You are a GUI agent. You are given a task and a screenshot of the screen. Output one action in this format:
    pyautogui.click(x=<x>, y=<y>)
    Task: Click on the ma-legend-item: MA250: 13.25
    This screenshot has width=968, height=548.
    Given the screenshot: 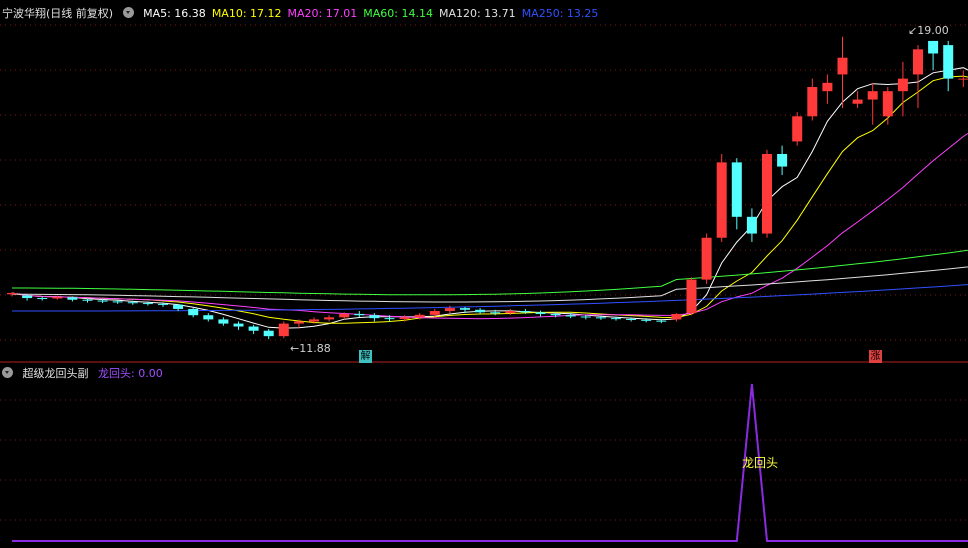 What is the action you would take?
    pyautogui.click(x=560, y=13)
    